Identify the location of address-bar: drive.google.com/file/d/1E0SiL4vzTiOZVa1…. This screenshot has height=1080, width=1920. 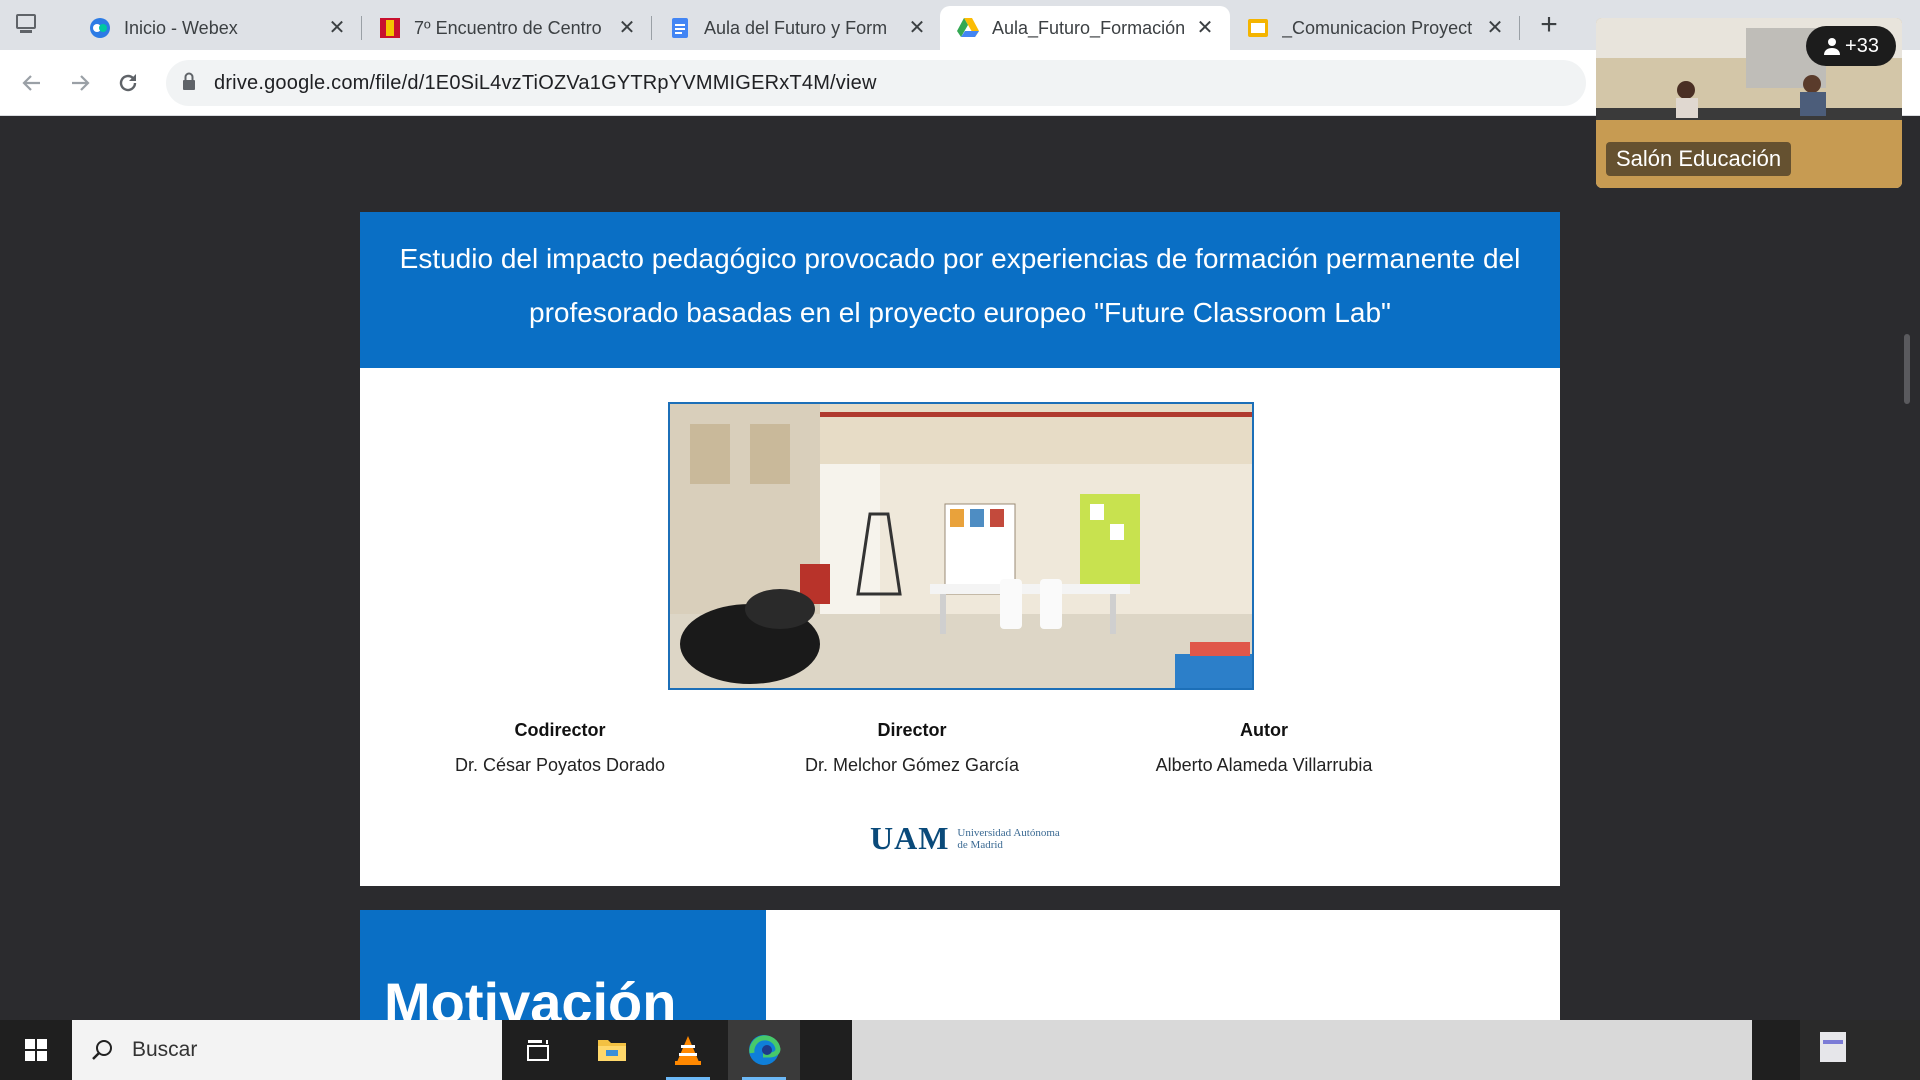
(876, 83).